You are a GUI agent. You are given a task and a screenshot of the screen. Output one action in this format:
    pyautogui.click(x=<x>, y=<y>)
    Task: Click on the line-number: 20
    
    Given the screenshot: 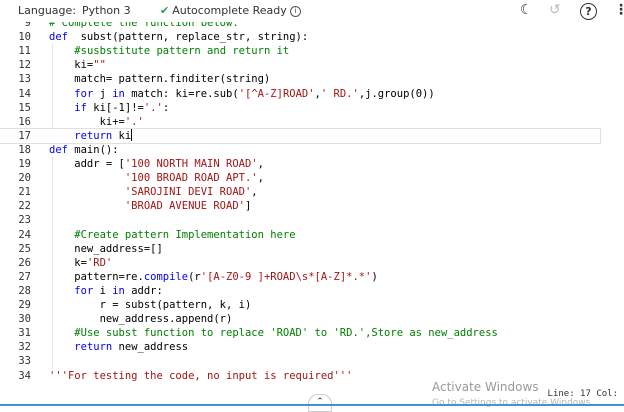 What is the action you would take?
    pyautogui.click(x=24, y=178)
    